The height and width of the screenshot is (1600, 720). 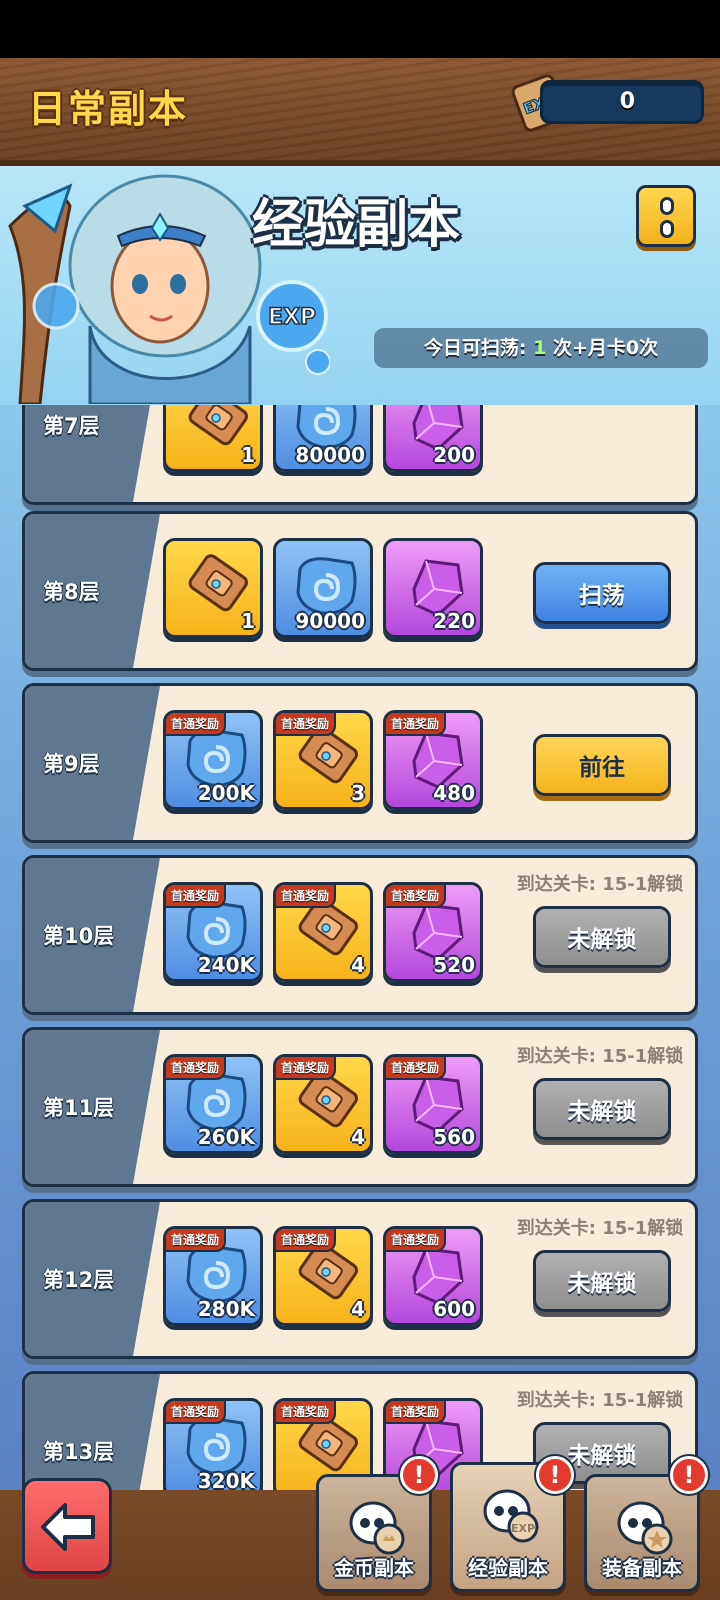 What do you see at coordinates (433, 588) in the screenshot?
I see `reward-item: 220` at bounding box center [433, 588].